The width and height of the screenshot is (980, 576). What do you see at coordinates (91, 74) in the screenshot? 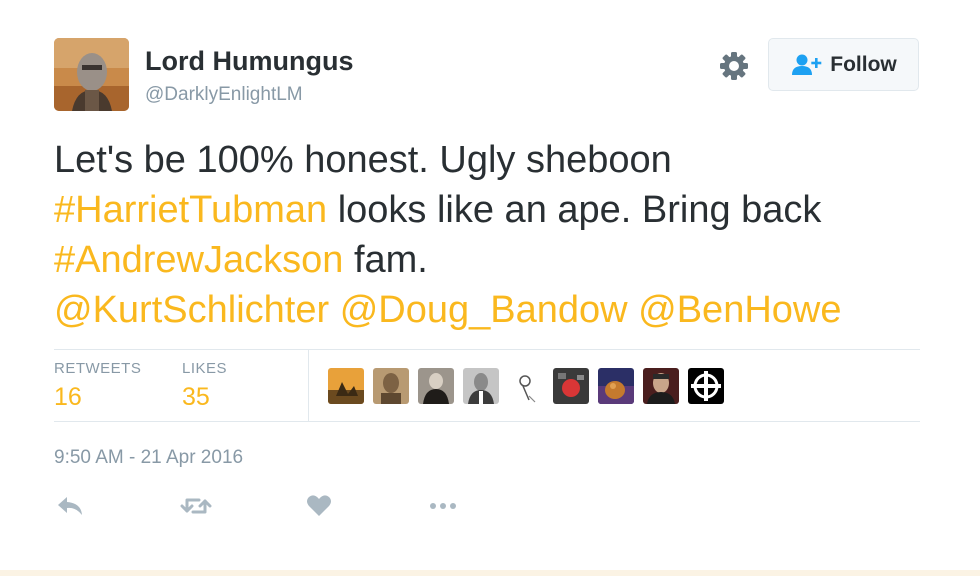
I see `avatar` at bounding box center [91, 74].